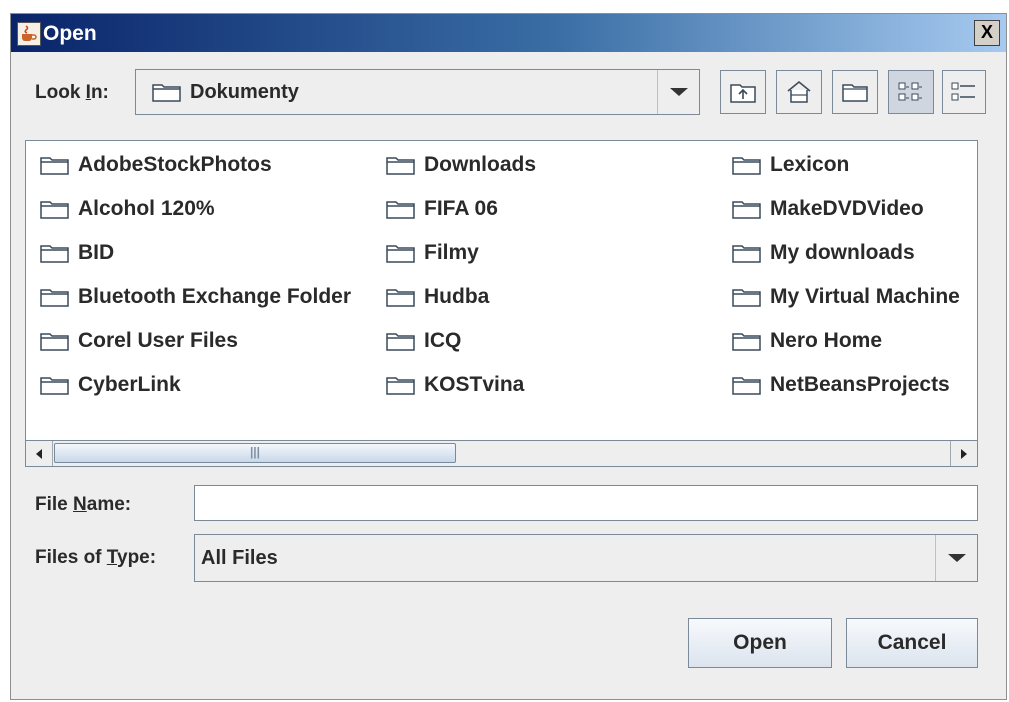 The height and width of the screenshot is (702, 1009). Describe the element at coordinates (810, 164) in the screenshot. I see `file-name-text: Lexicon` at that location.